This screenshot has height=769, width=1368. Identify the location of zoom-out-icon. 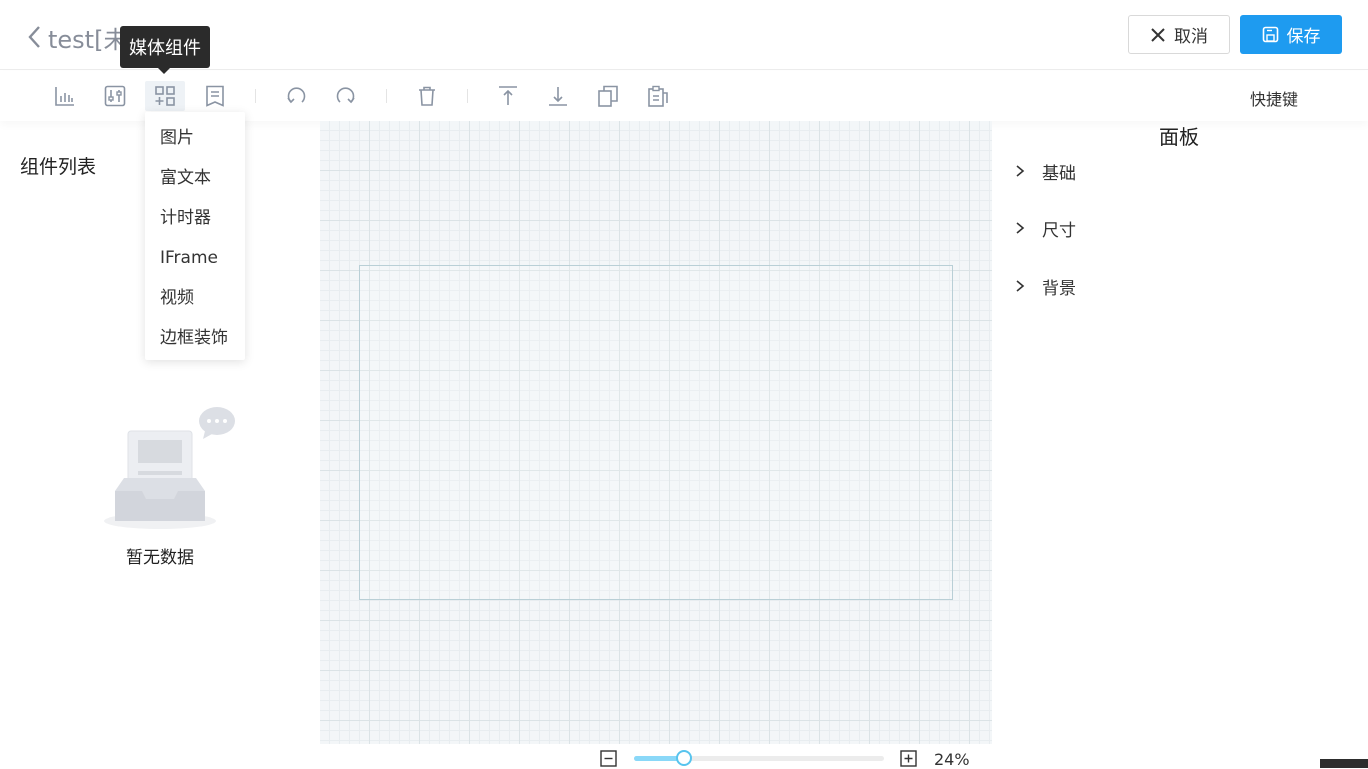
(608, 758).